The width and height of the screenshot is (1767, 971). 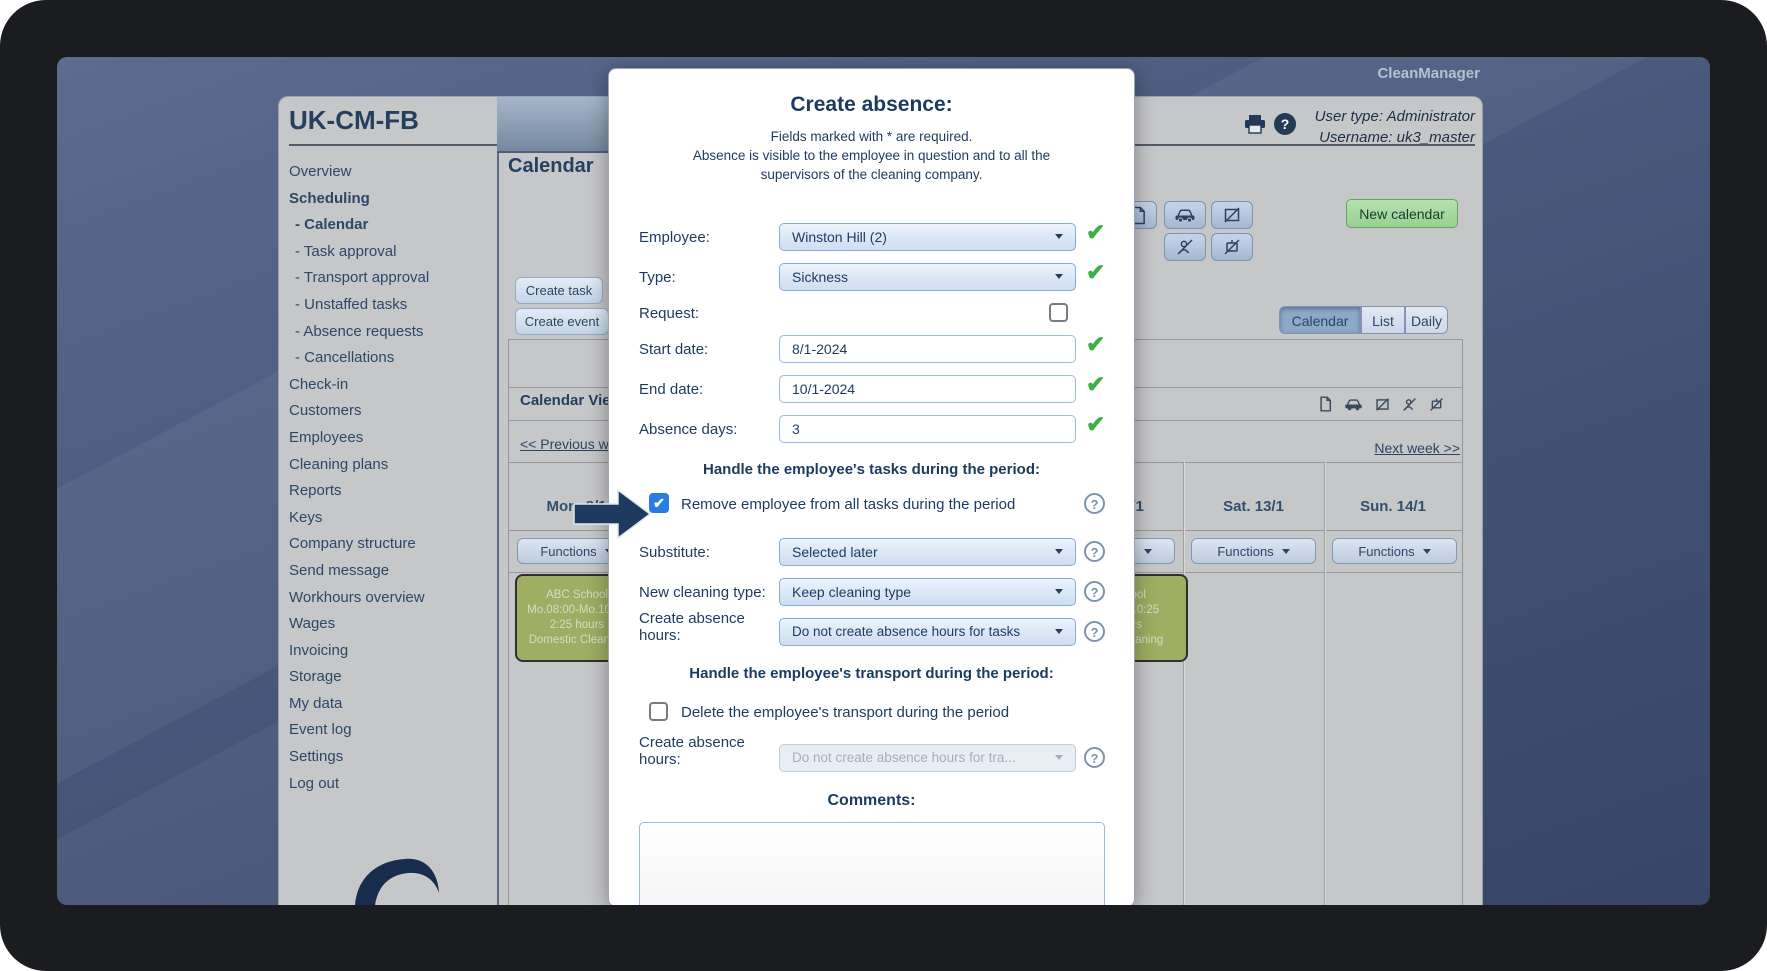 I want to click on document-icon, so click(x=1326, y=404).